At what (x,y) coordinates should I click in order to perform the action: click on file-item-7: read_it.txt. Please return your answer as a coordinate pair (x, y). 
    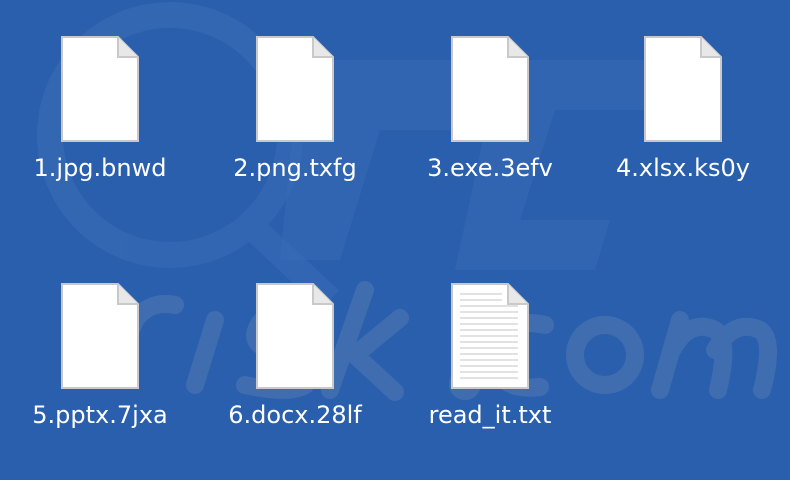
    Looking at the image, I should click on (490, 372).